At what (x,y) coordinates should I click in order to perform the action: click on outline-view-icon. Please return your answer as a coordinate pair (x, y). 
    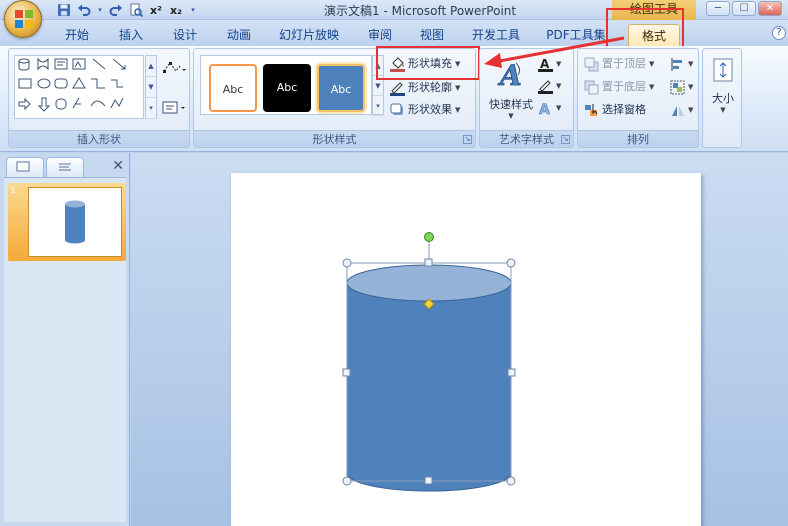
    Looking at the image, I should click on (65, 167).